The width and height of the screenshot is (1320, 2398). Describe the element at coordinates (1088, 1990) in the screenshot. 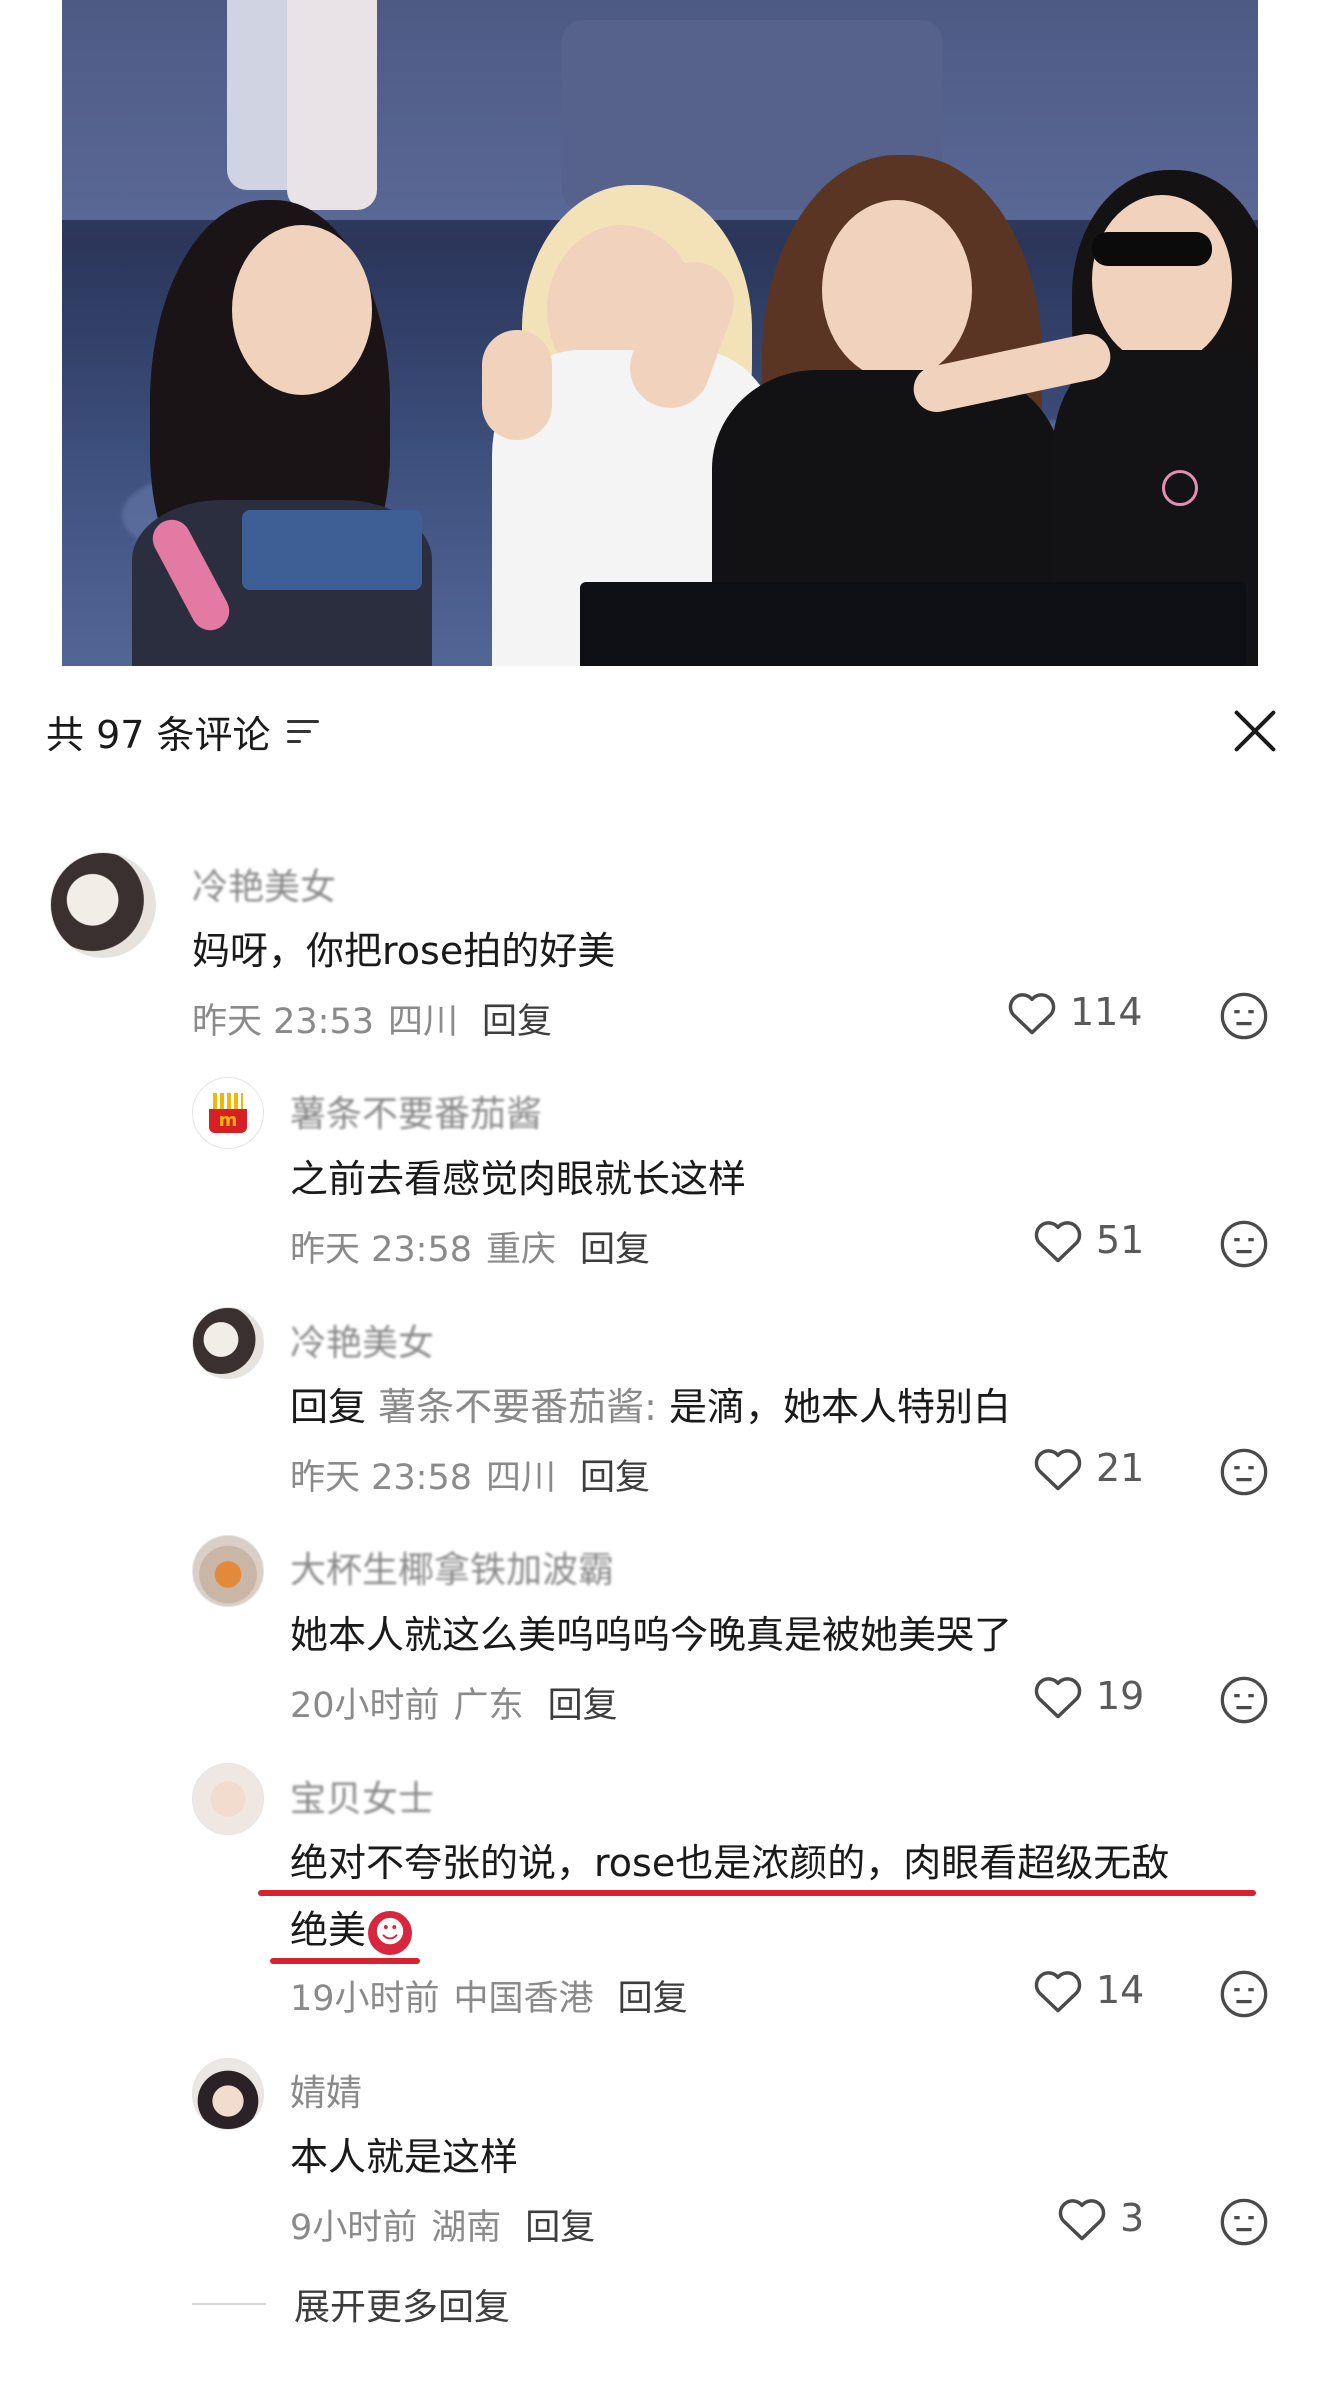

I see `like-button: 14` at that location.